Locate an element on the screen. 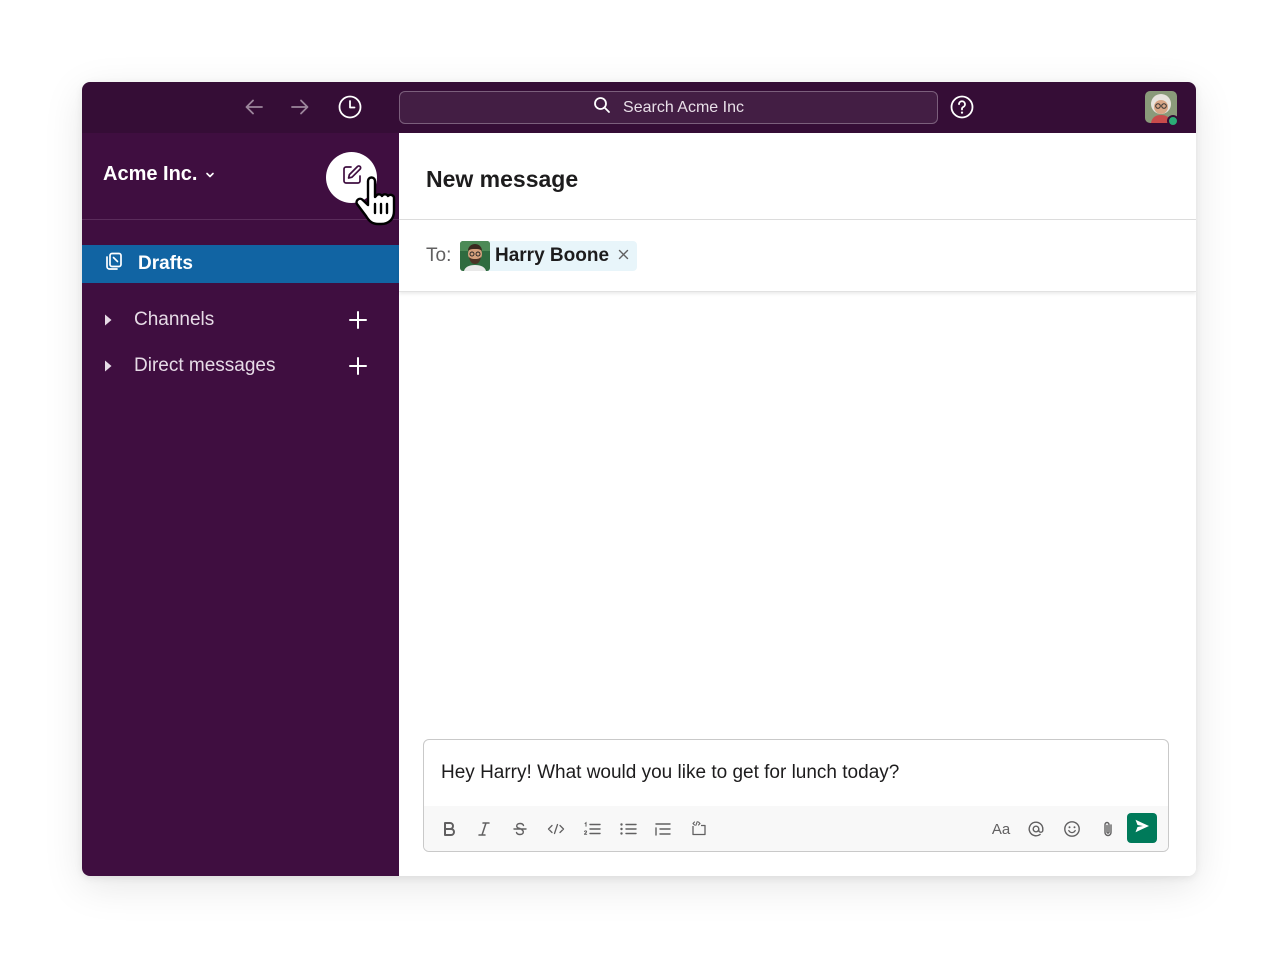  hand-cursor-icon is located at coordinates (379, 200).